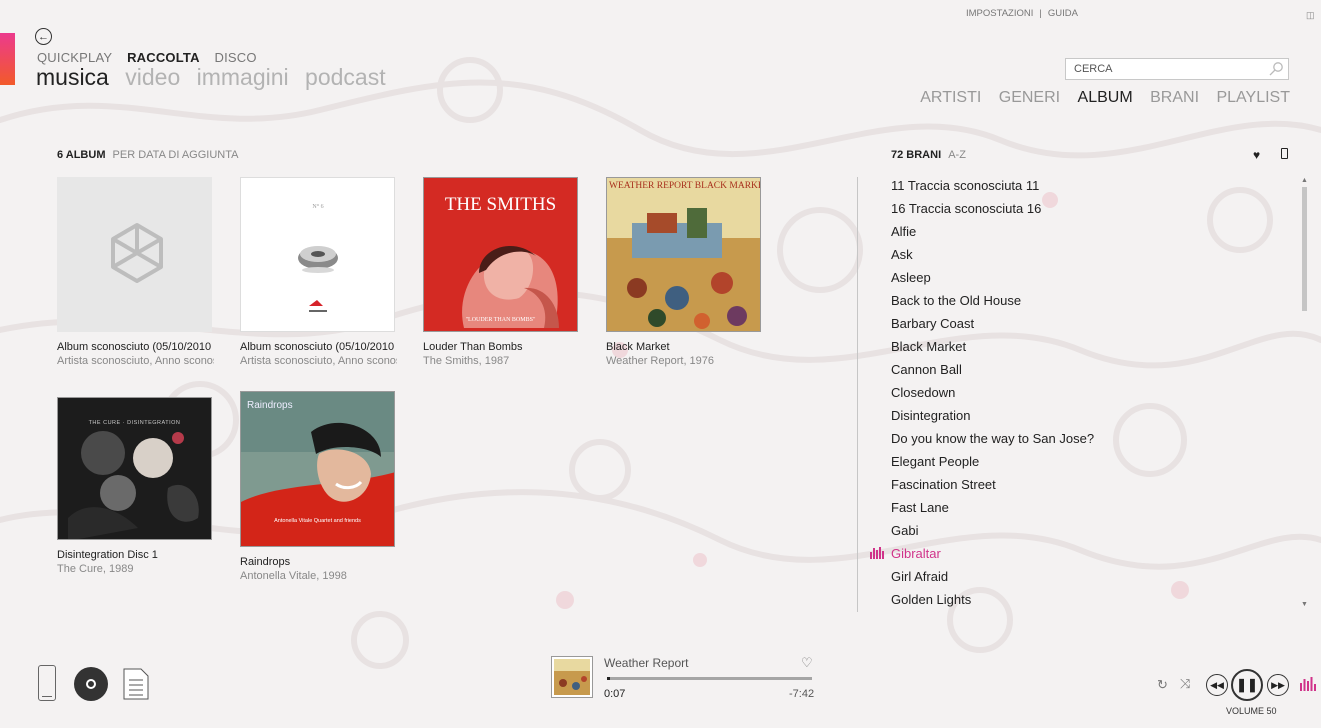  I want to click on portrait-artwork, so click(510, 286).